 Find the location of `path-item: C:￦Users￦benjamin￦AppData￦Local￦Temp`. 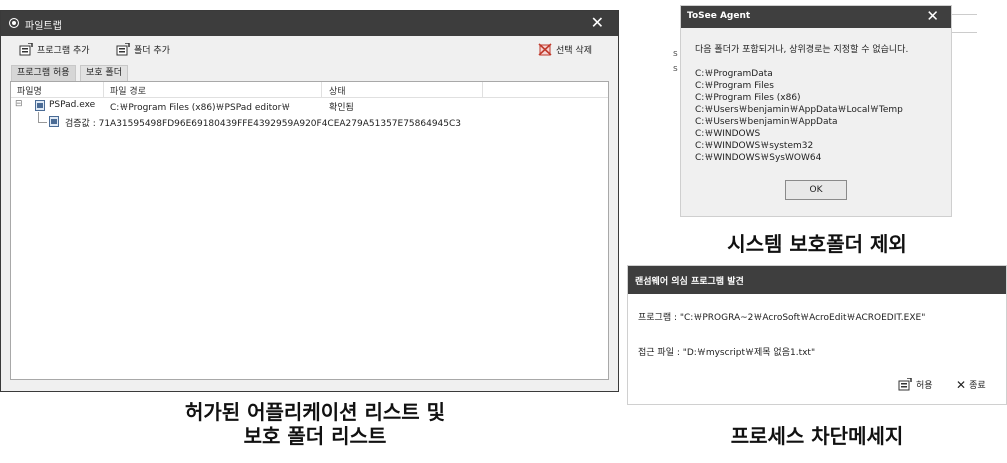

path-item: C:￦Users￦benjamin￦AppData￦Local￦Temp is located at coordinates (799, 110).